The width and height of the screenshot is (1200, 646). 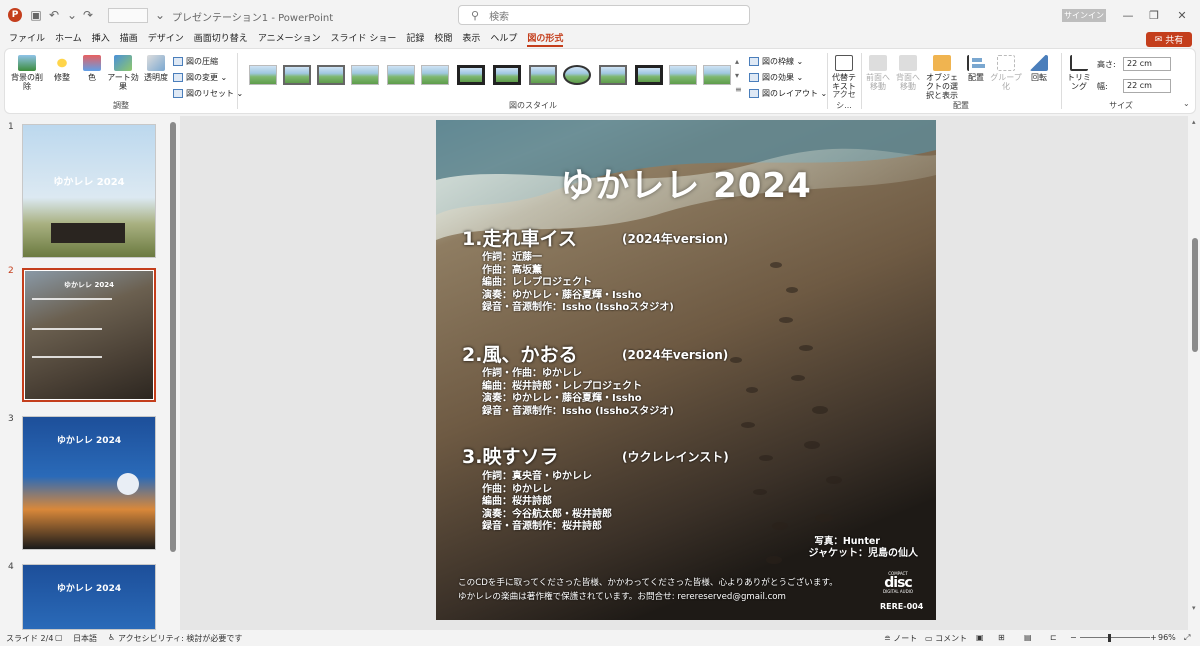 I want to click on height-input: 22 cm, so click(x=1147, y=64).